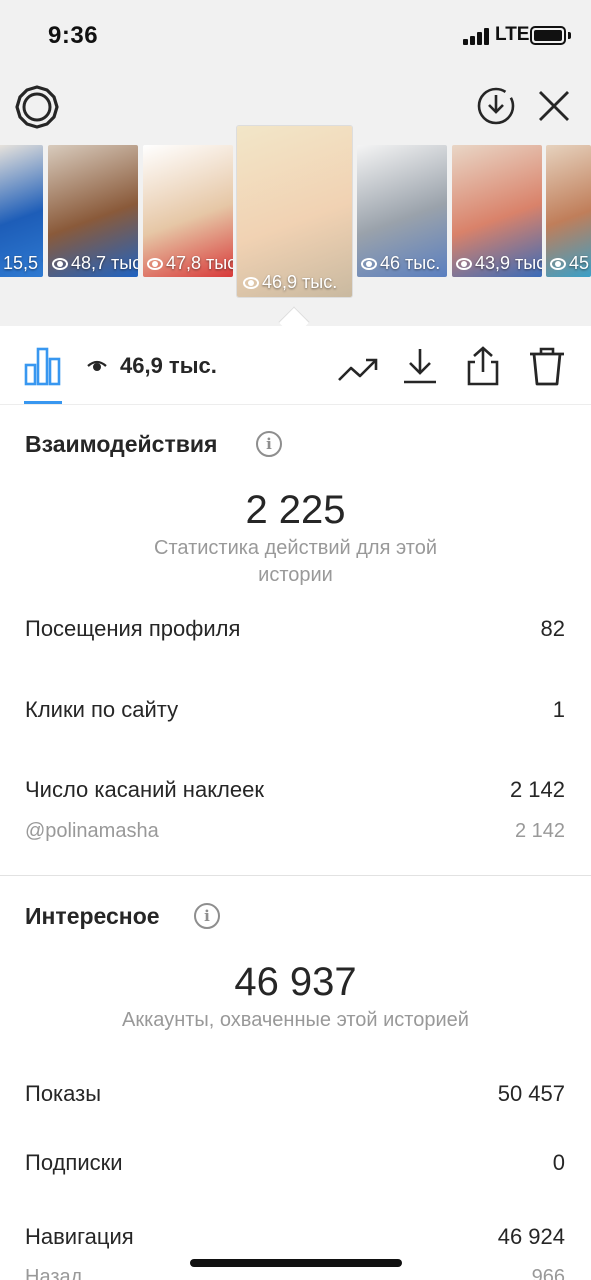  What do you see at coordinates (295, 510) in the screenshot?
I see `interactions-total: 2 225` at bounding box center [295, 510].